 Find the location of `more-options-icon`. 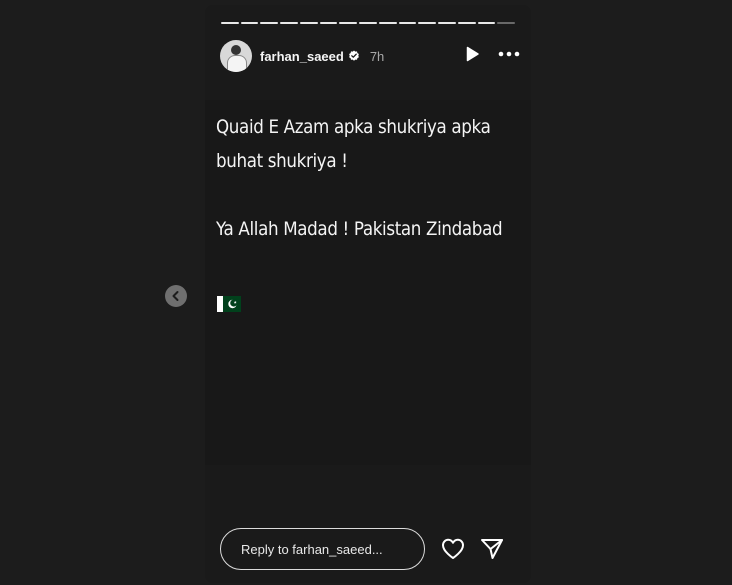

more-options-icon is located at coordinates (509, 54).